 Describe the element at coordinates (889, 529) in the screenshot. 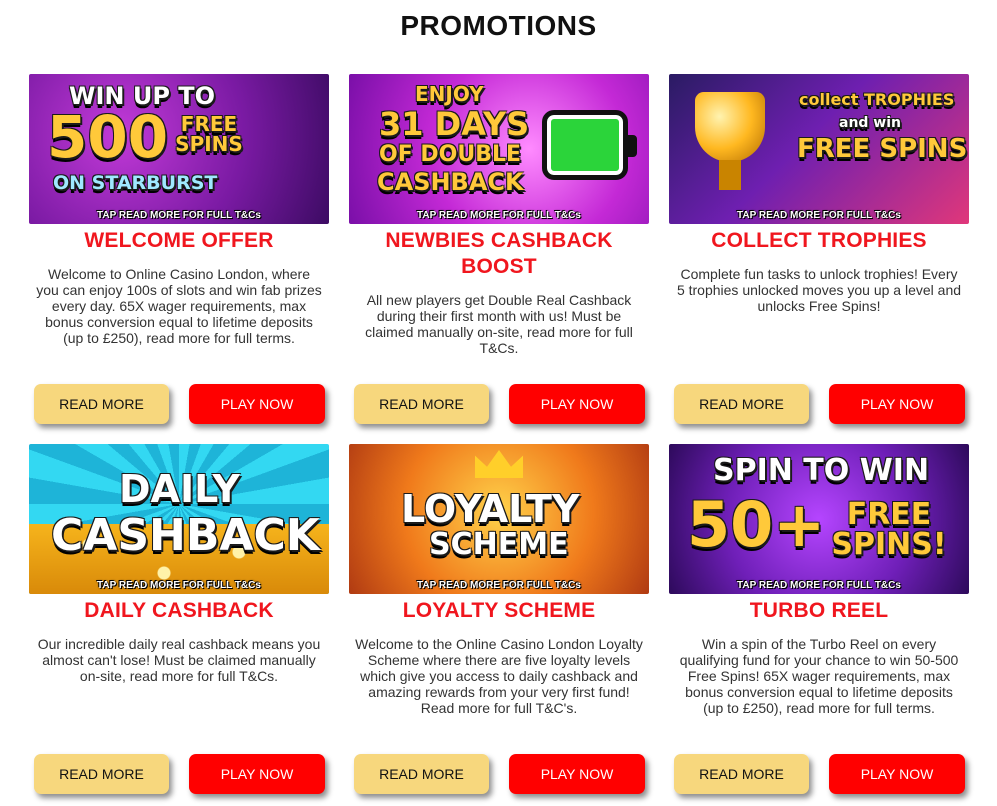

I see `banner-subtext: FREE SPINS!` at that location.